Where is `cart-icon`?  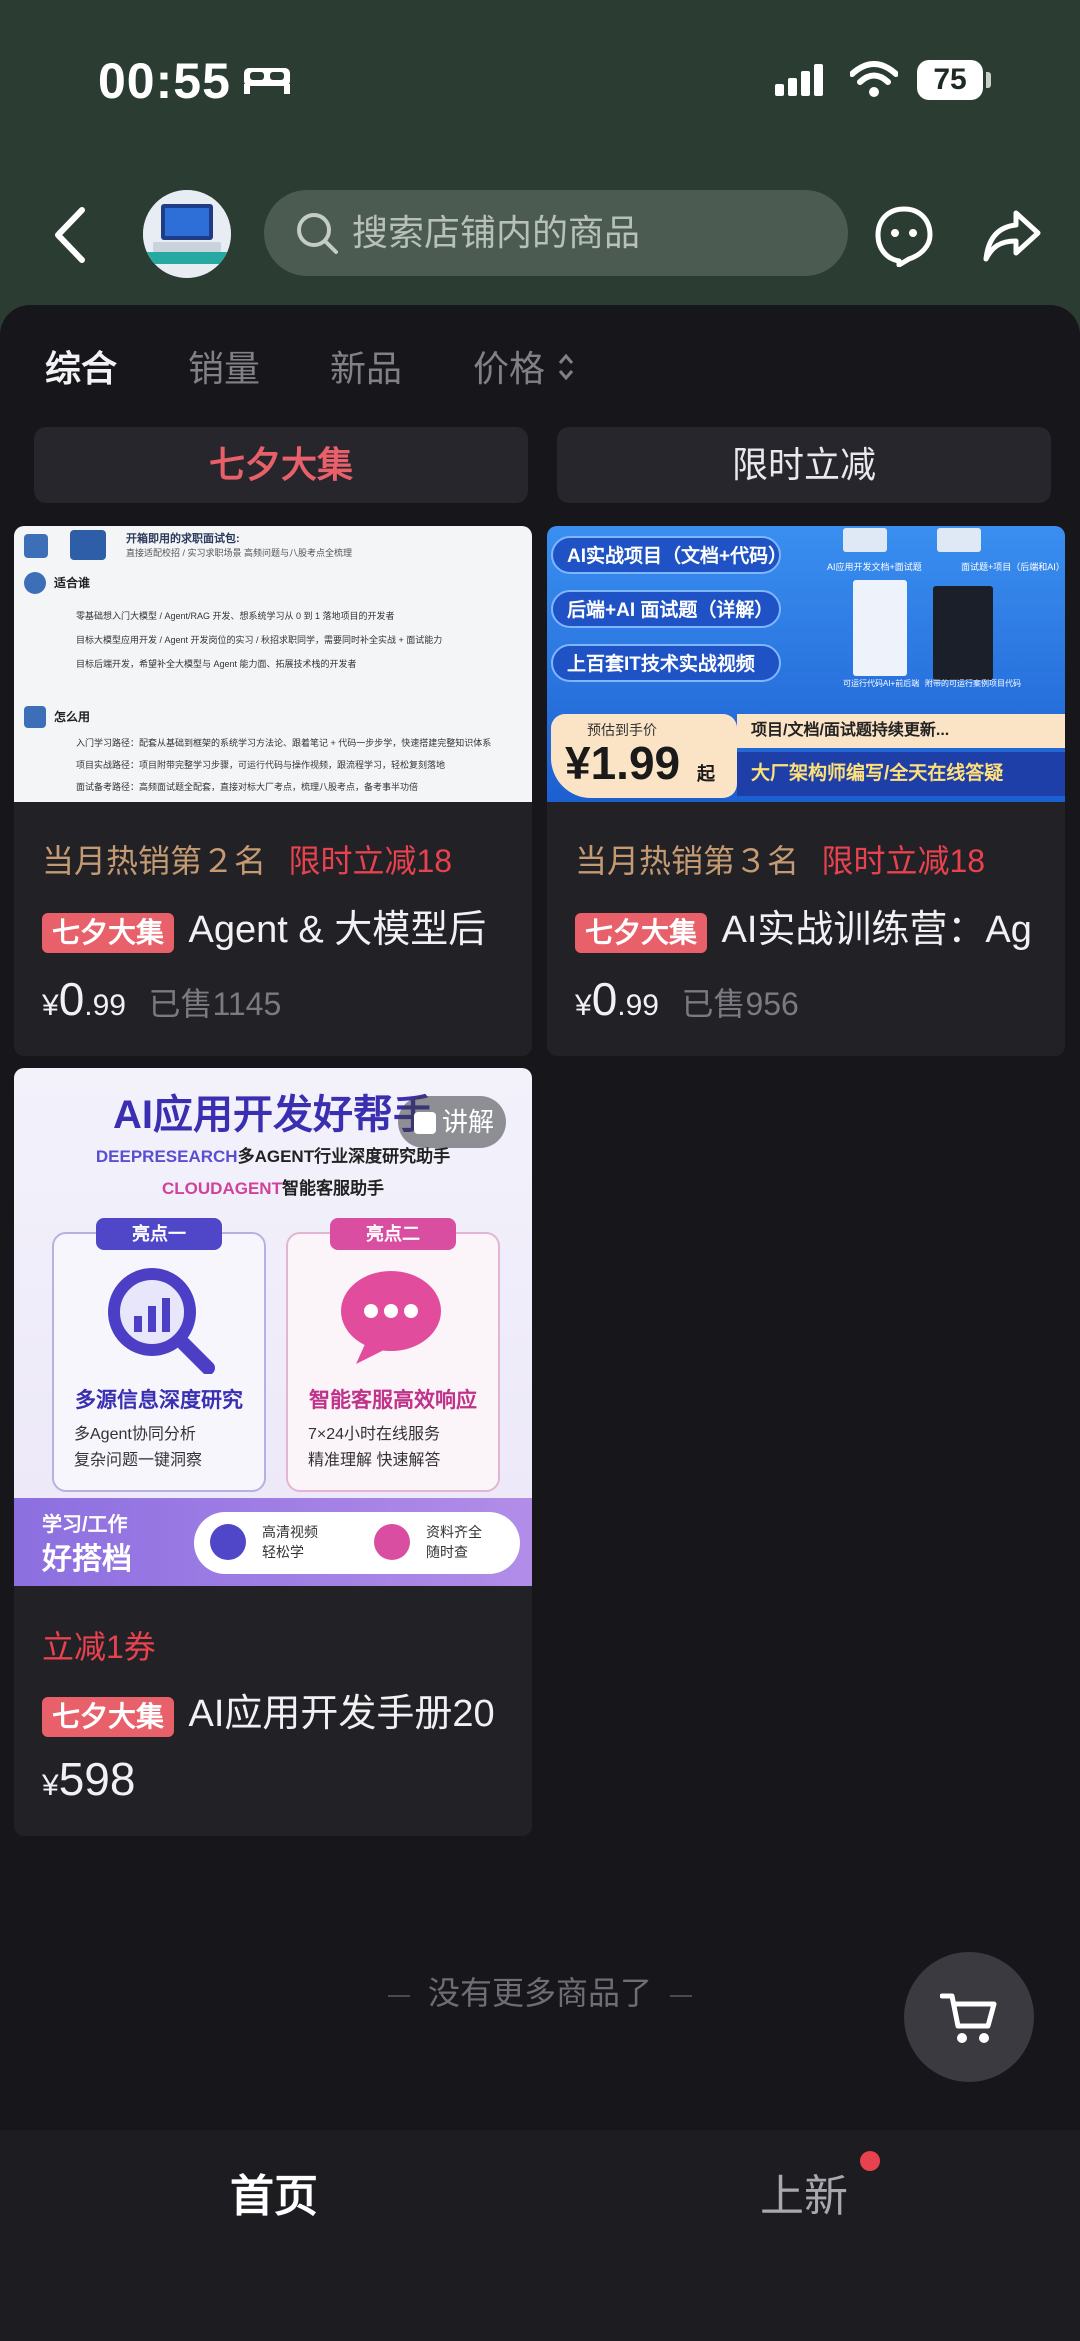 cart-icon is located at coordinates (968, 2018).